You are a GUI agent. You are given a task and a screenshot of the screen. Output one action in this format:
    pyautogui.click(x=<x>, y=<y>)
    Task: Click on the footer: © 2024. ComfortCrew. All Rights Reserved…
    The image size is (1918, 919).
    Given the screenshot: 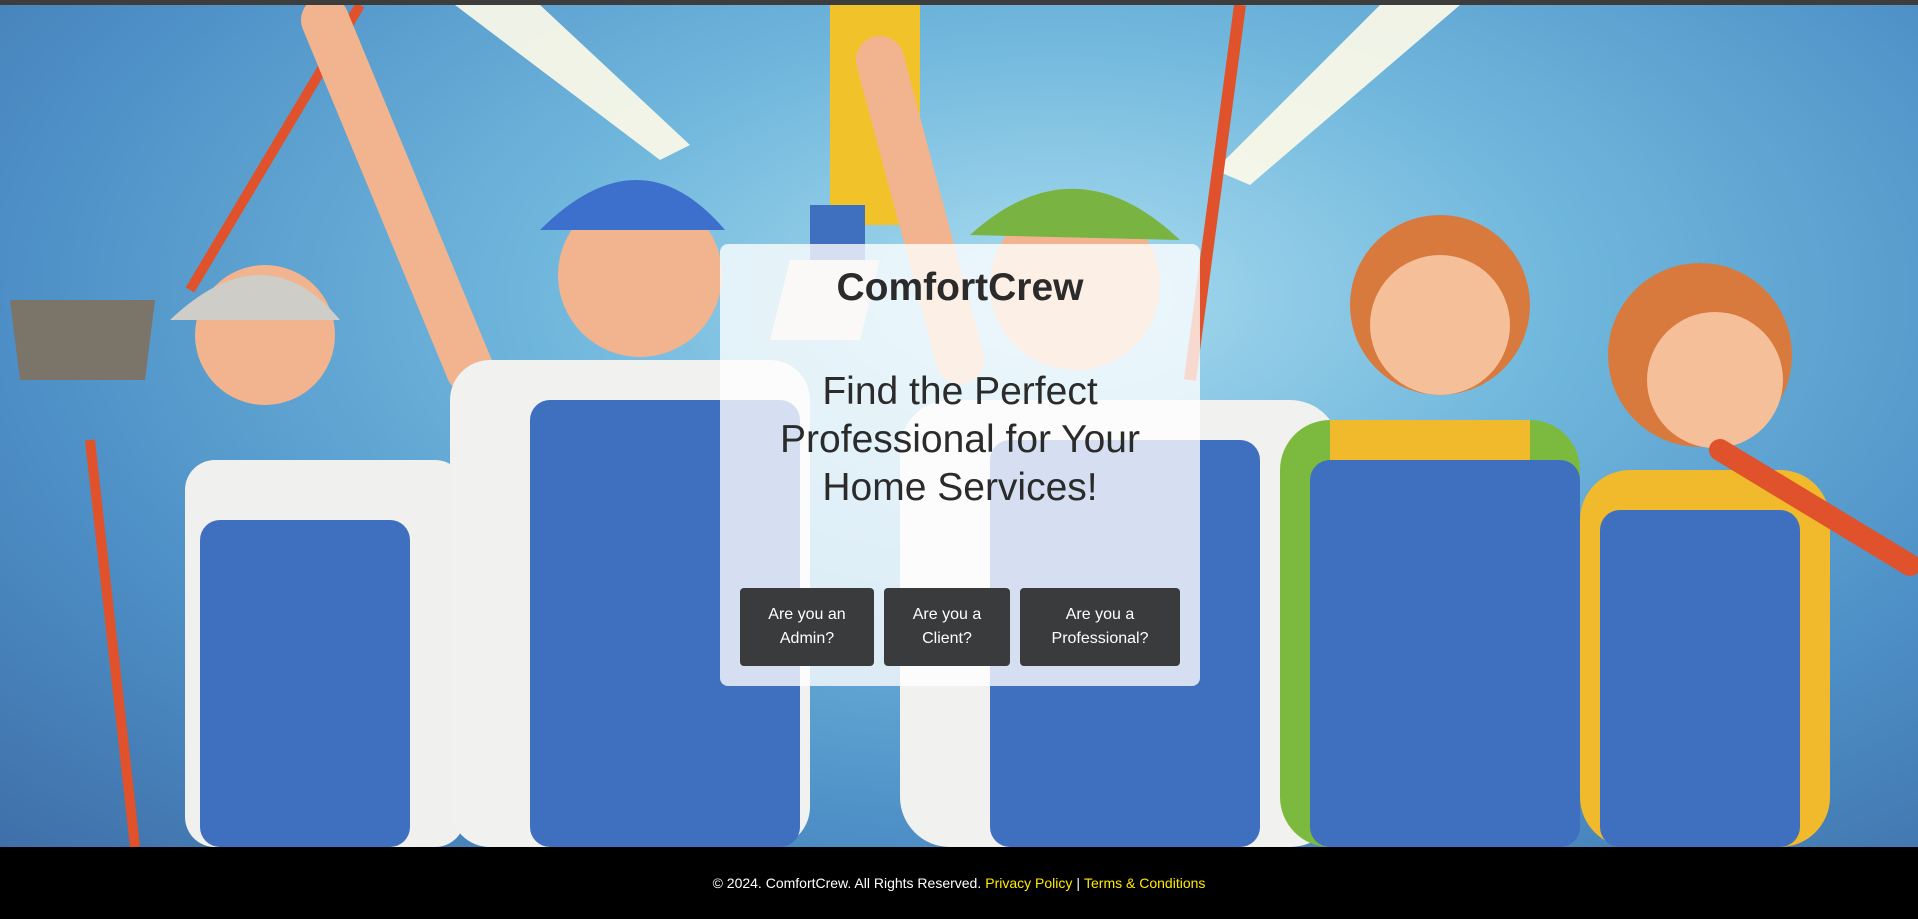 What is the action you would take?
    pyautogui.click(x=959, y=883)
    